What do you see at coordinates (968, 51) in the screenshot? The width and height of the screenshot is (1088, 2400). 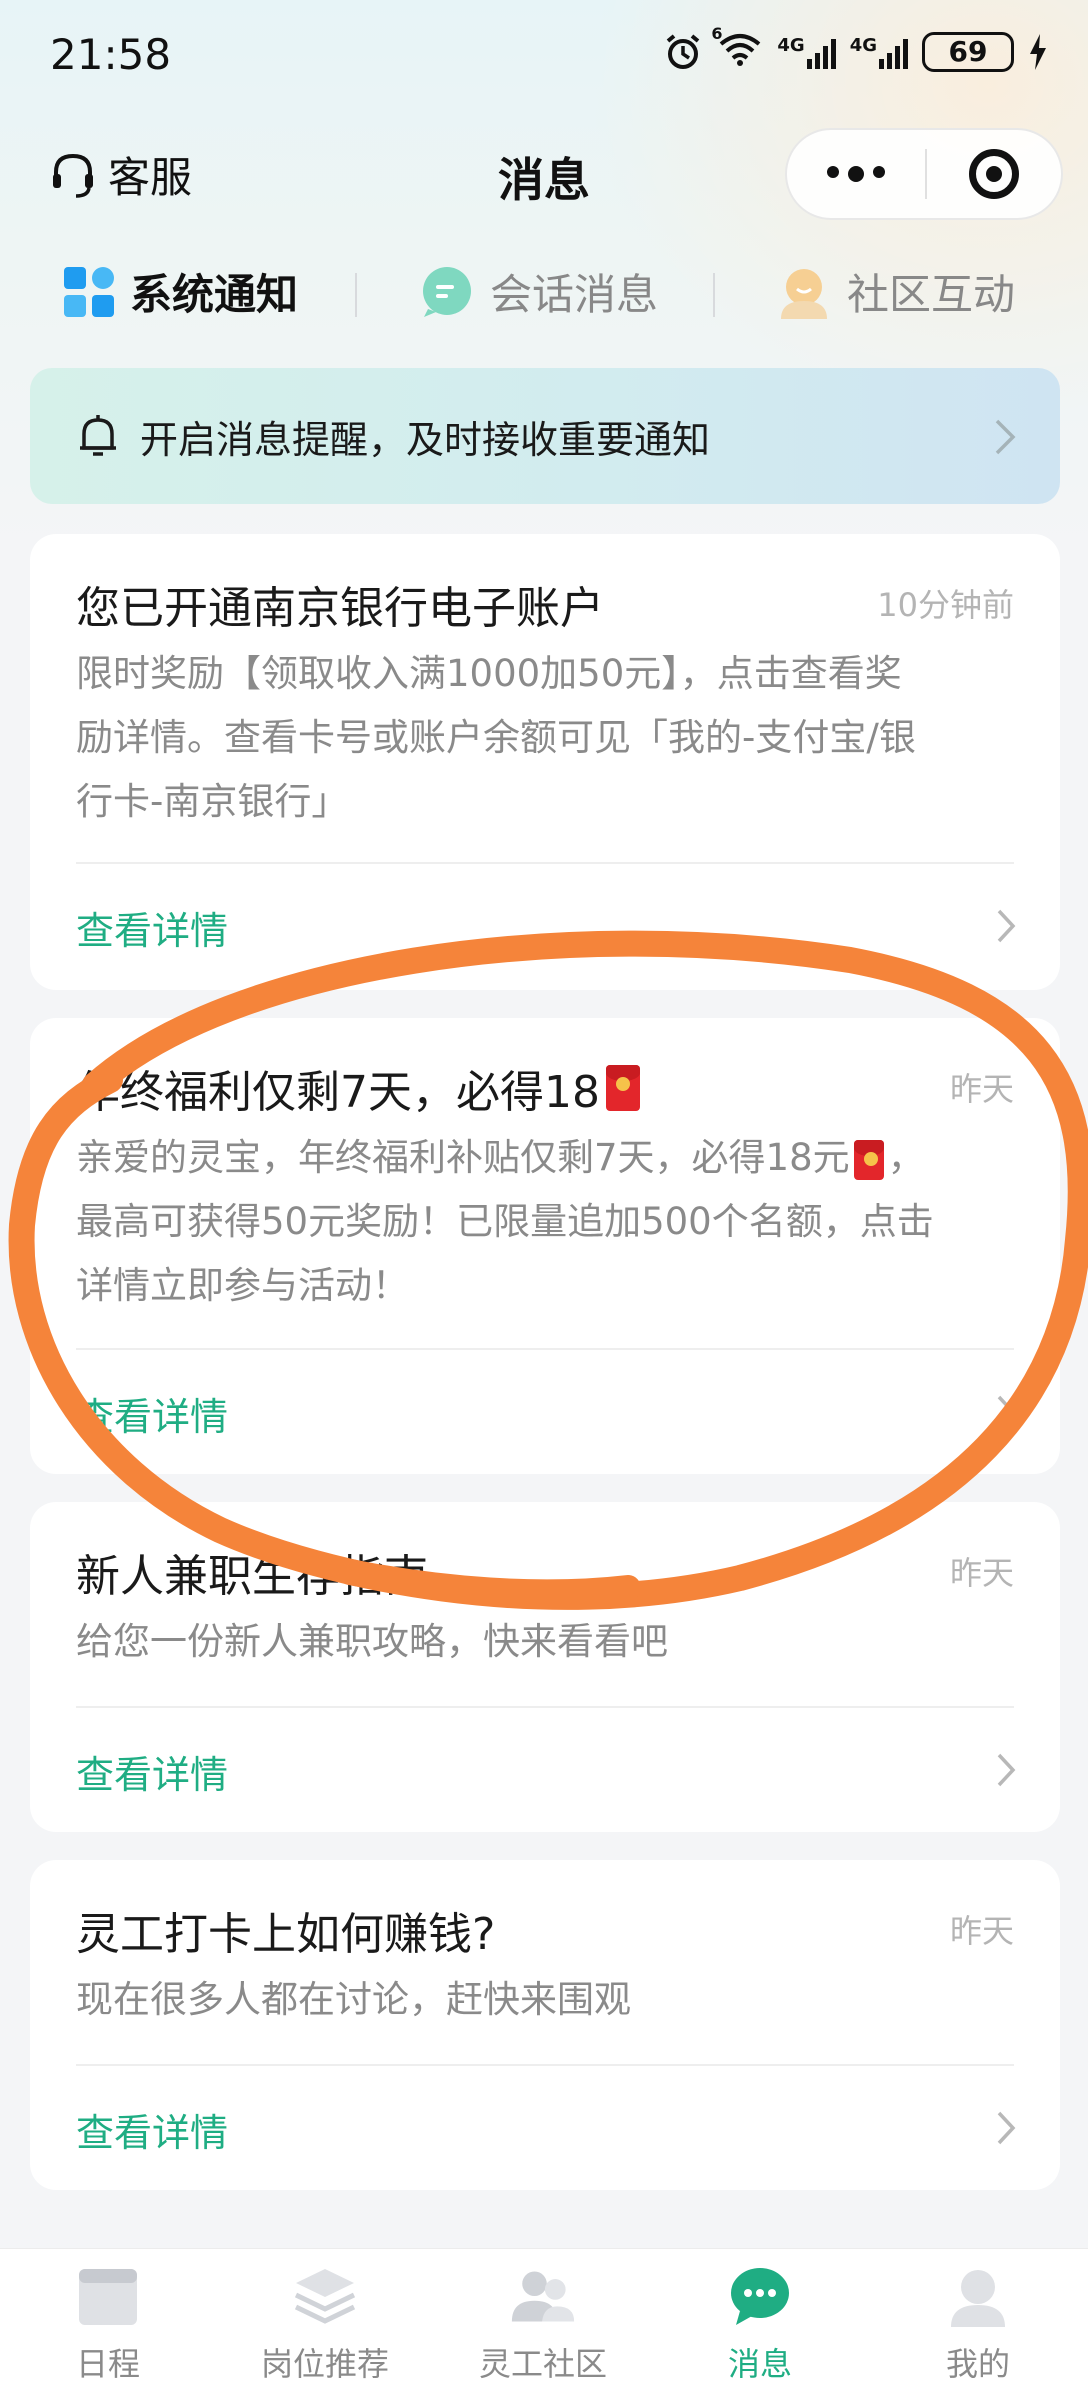 I see `battery-indicator: 69` at bounding box center [968, 51].